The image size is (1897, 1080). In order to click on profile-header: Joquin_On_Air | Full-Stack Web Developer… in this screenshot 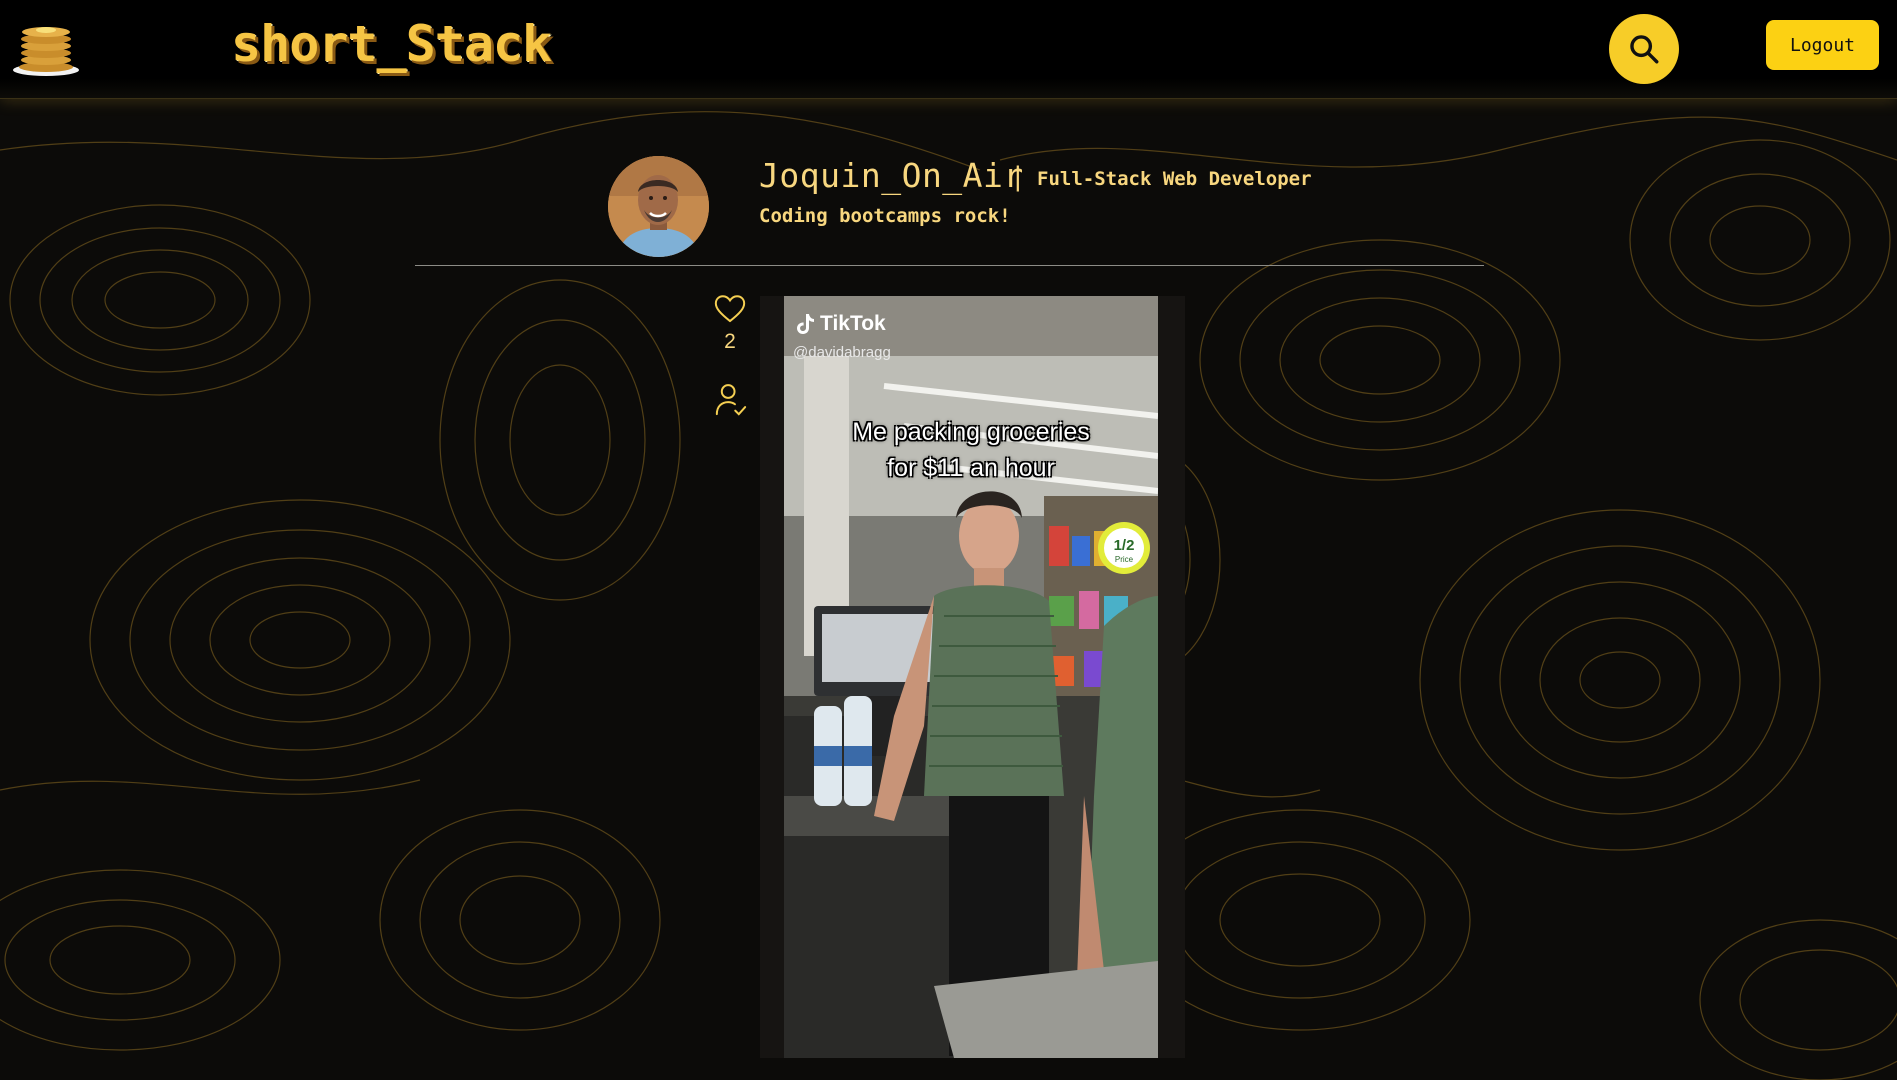, I will do `click(949, 203)`.